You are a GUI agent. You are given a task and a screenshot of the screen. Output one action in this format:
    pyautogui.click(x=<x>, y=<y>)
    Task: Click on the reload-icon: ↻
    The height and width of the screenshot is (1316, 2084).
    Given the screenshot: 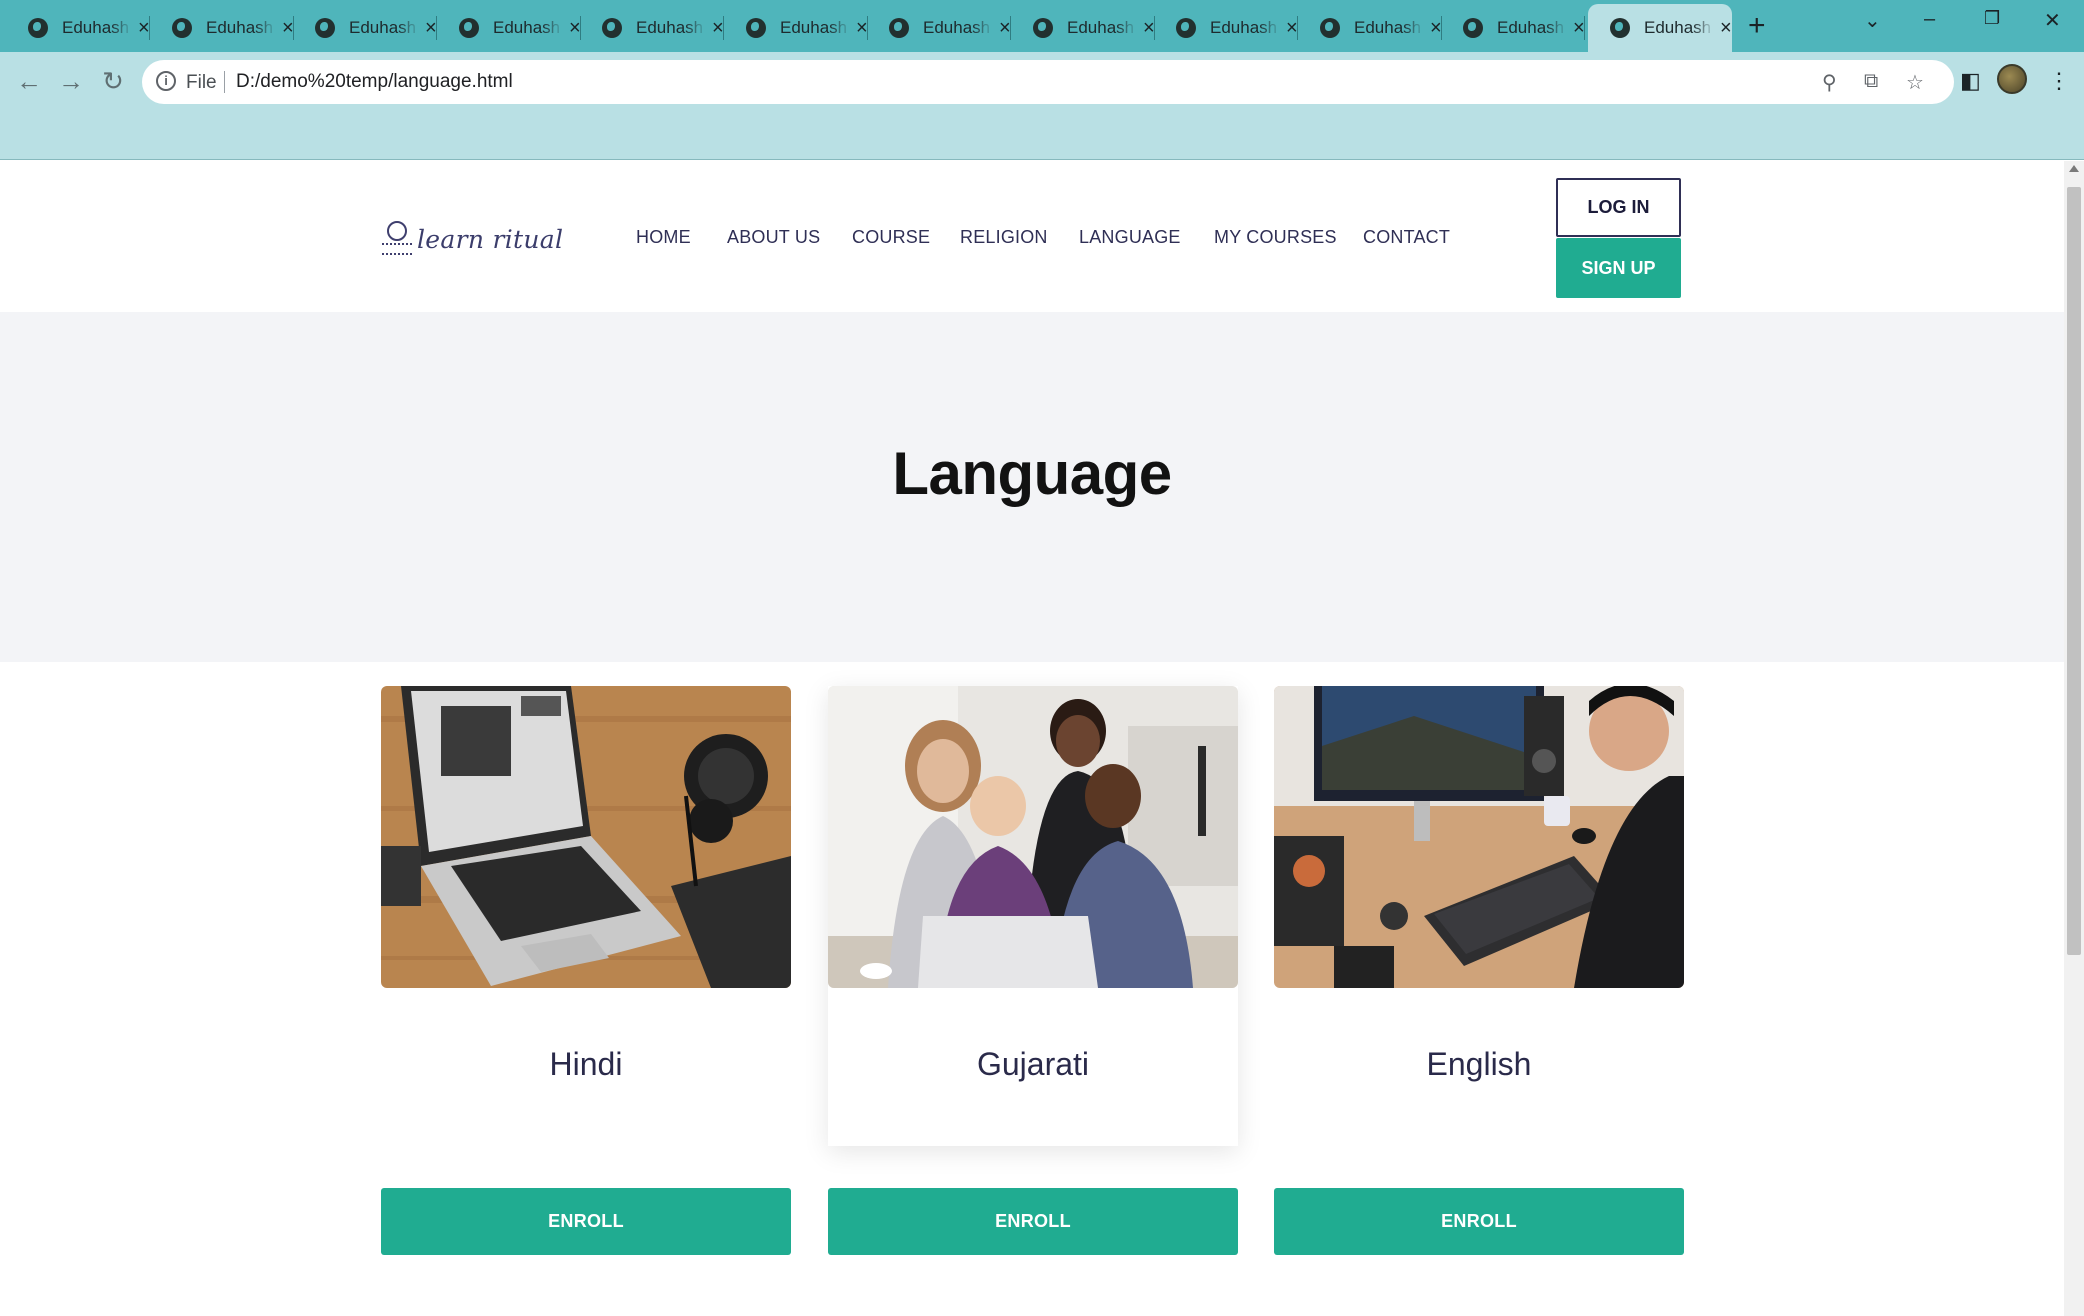 What is the action you would take?
    pyautogui.click(x=113, y=81)
    